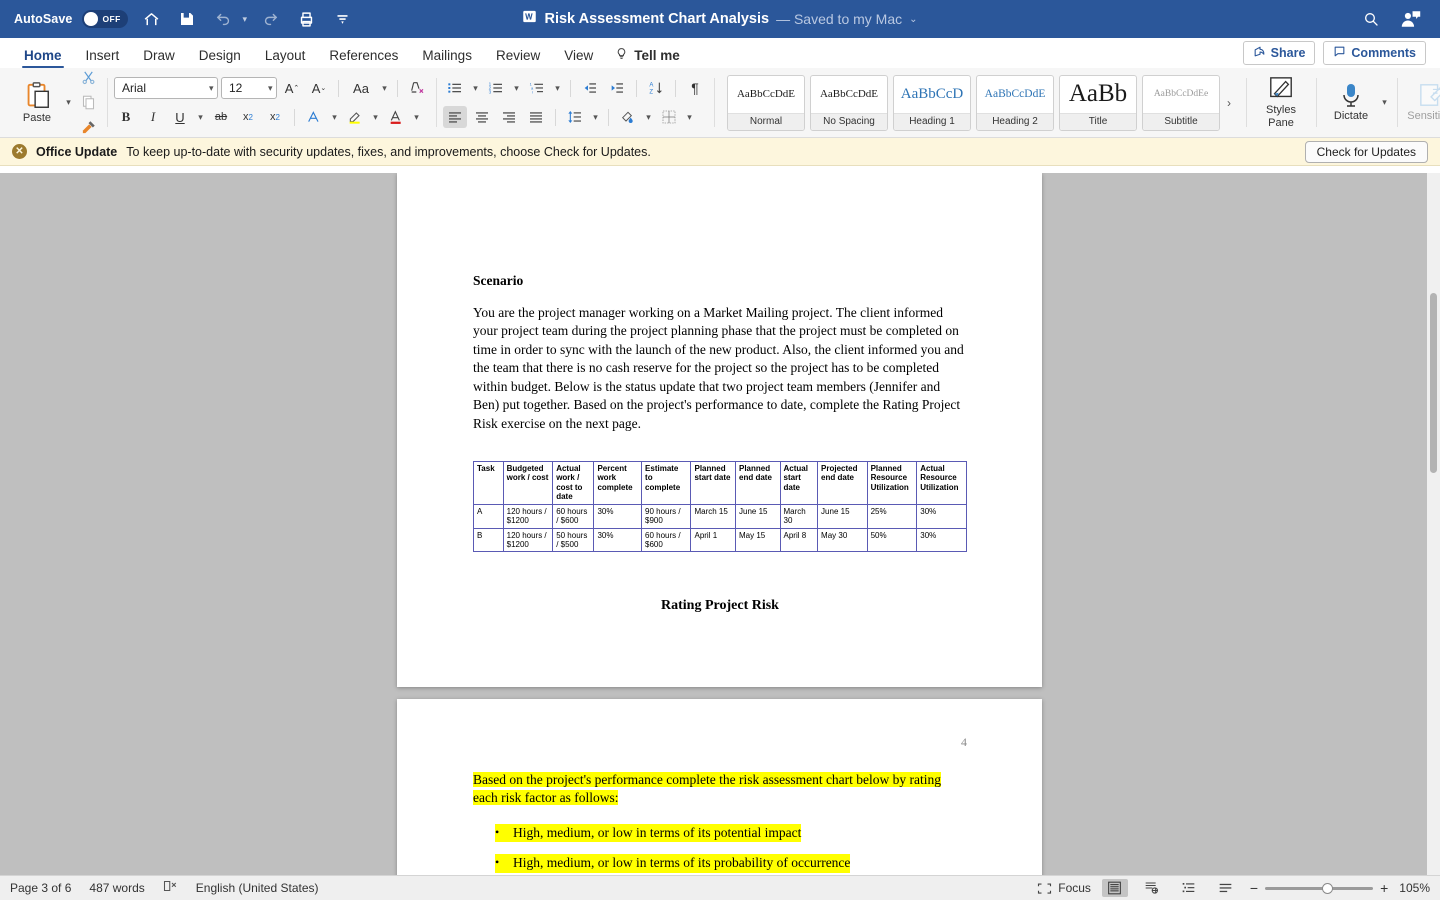  What do you see at coordinates (1254, 888) in the screenshot?
I see `zoom-out-button: −` at bounding box center [1254, 888].